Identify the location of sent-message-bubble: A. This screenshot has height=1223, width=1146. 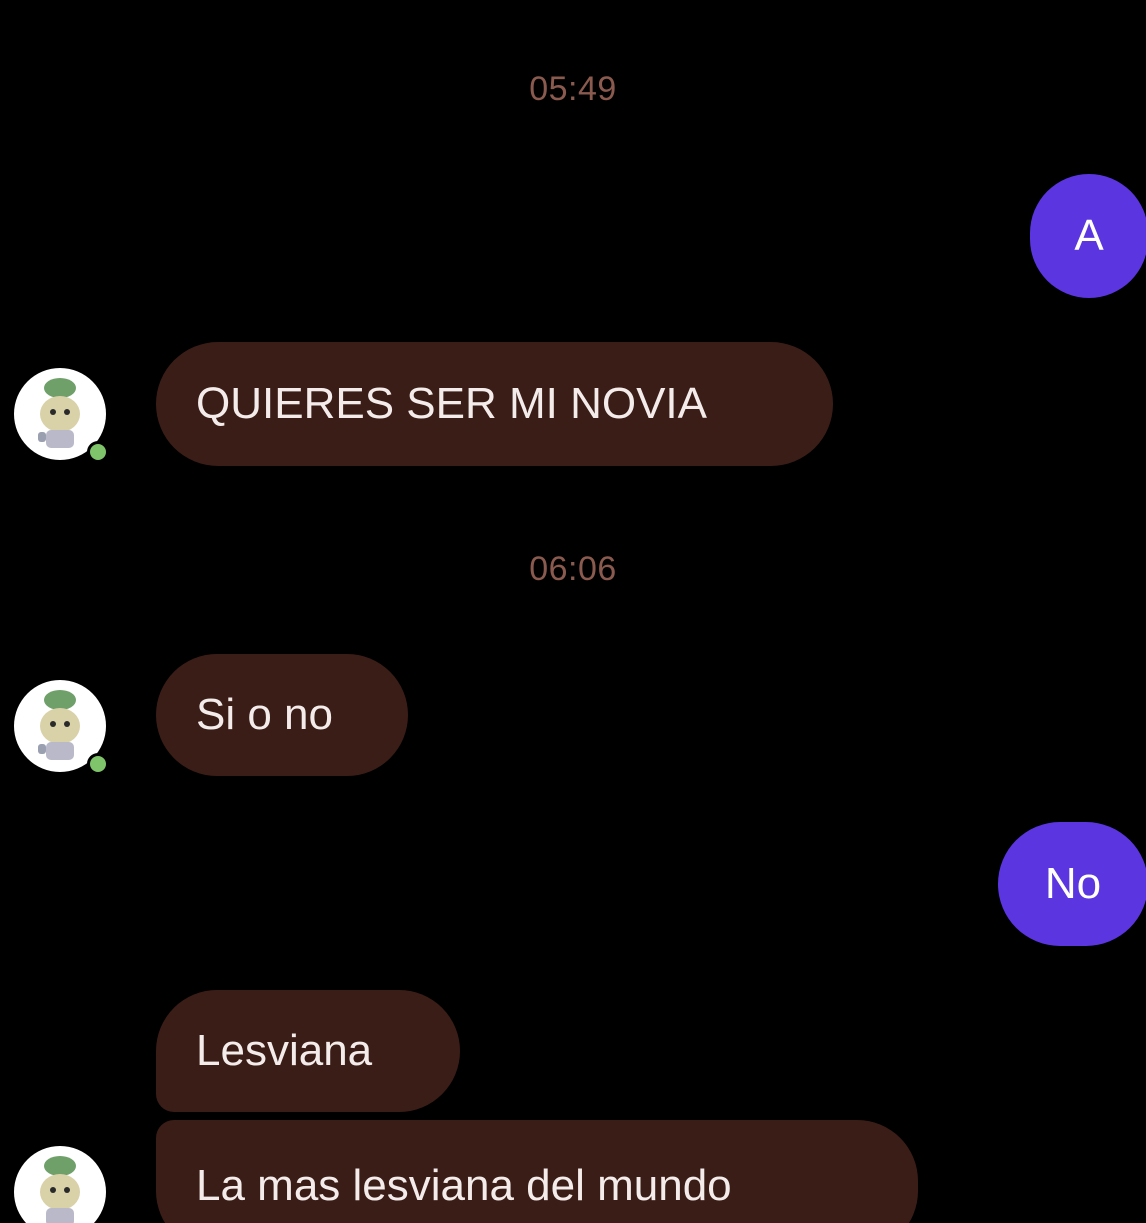
(1088, 236).